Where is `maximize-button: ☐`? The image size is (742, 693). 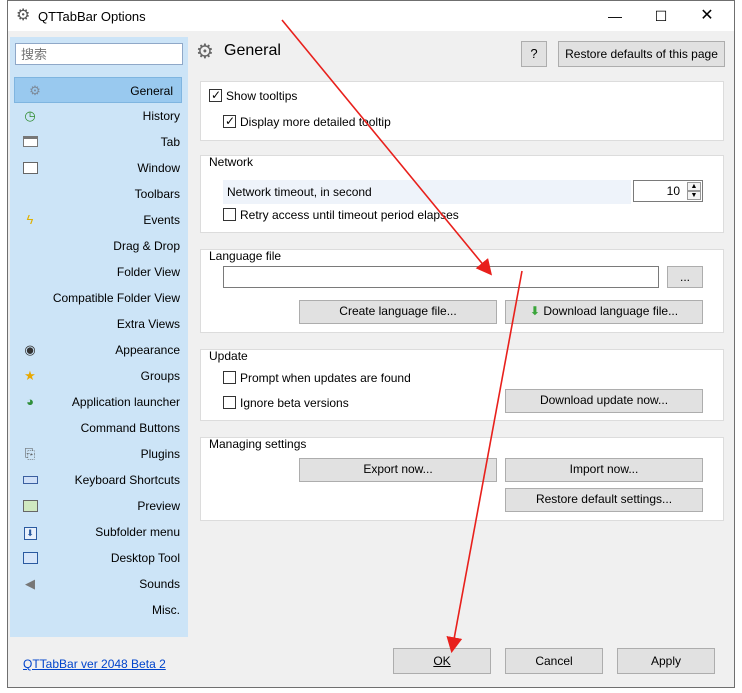 maximize-button: ☐ is located at coordinates (661, 16).